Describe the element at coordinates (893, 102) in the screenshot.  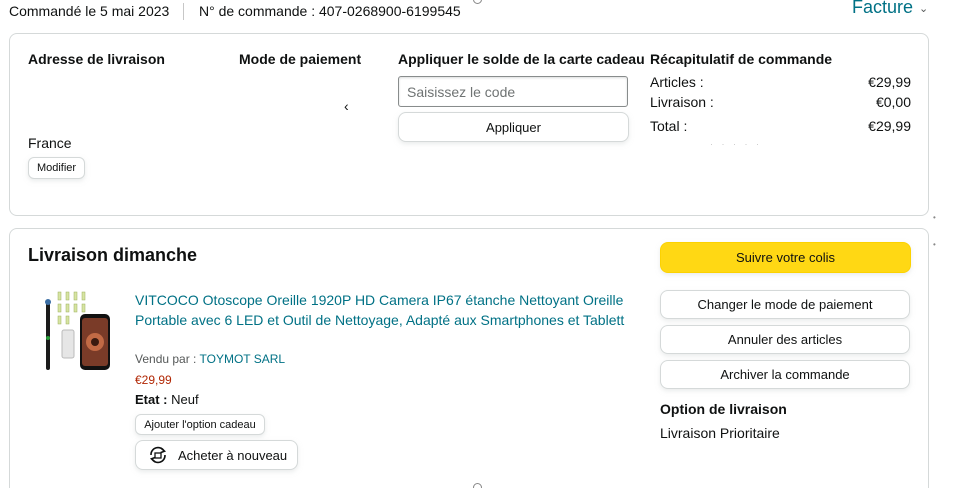
I see `recap-delivery-value: €0,00` at that location.